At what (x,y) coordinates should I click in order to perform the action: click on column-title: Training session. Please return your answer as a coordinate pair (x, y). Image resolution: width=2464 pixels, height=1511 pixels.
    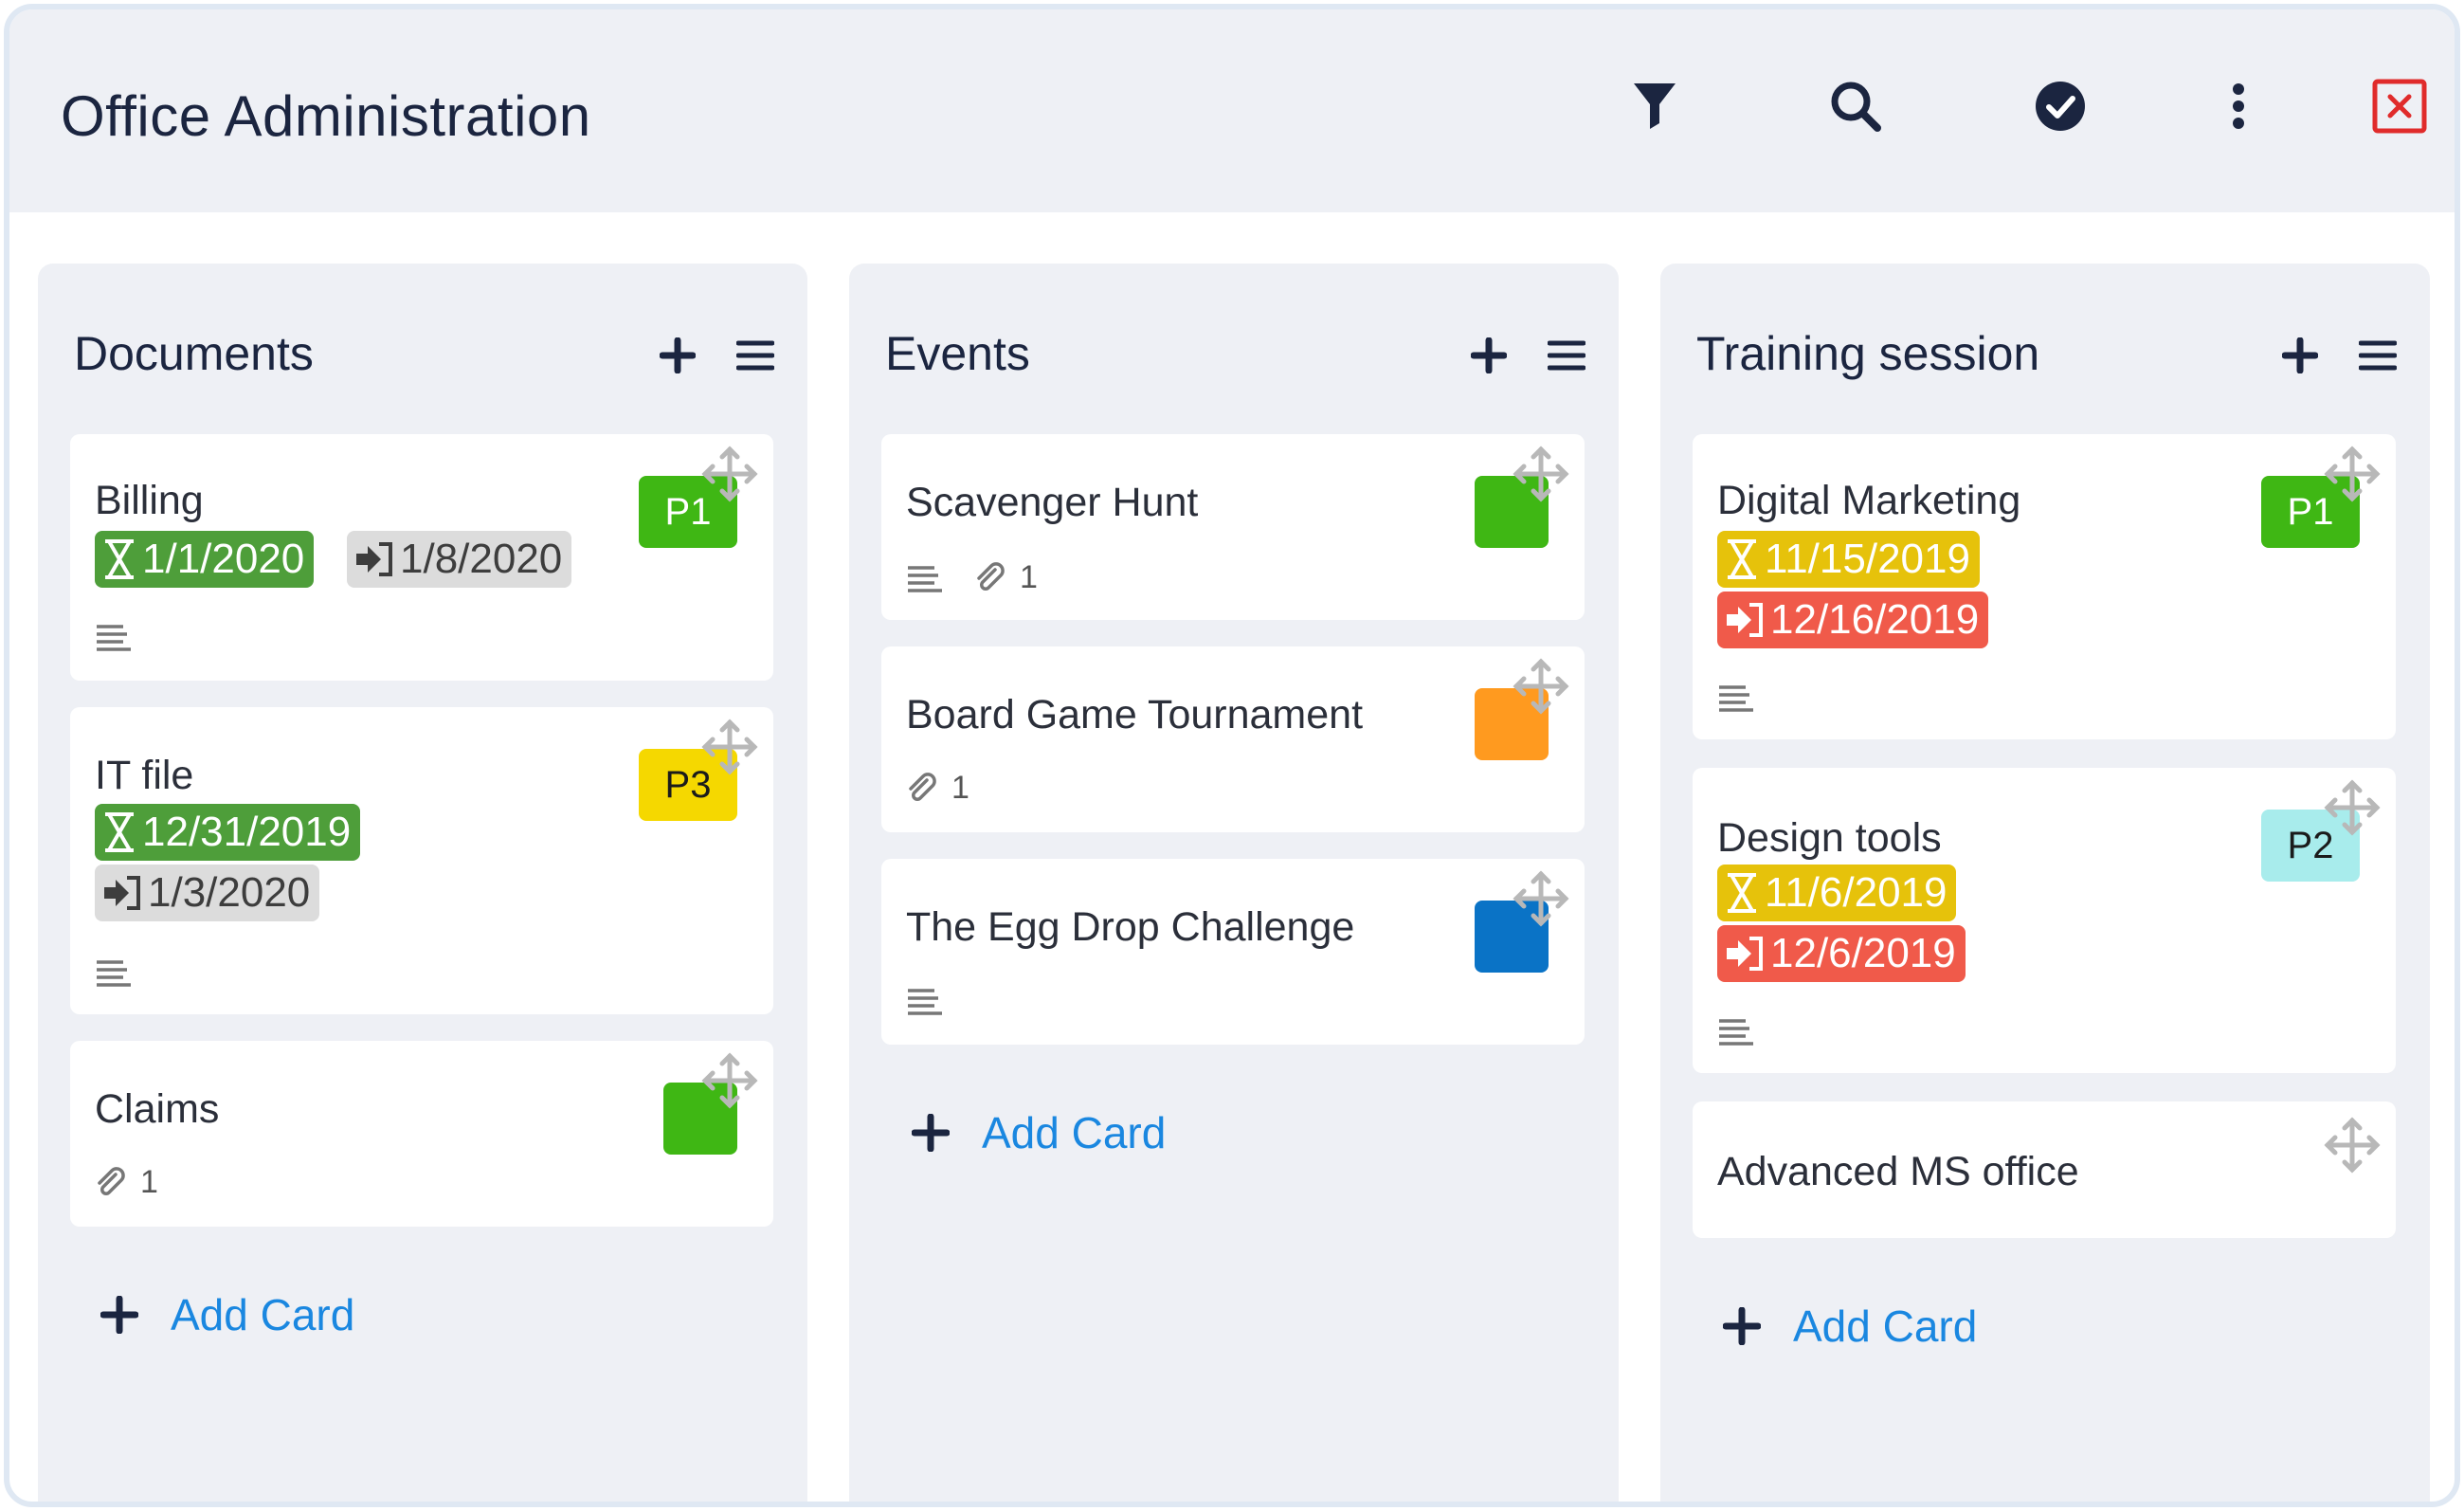
    Looking at the image, I should click on (1868, 353).